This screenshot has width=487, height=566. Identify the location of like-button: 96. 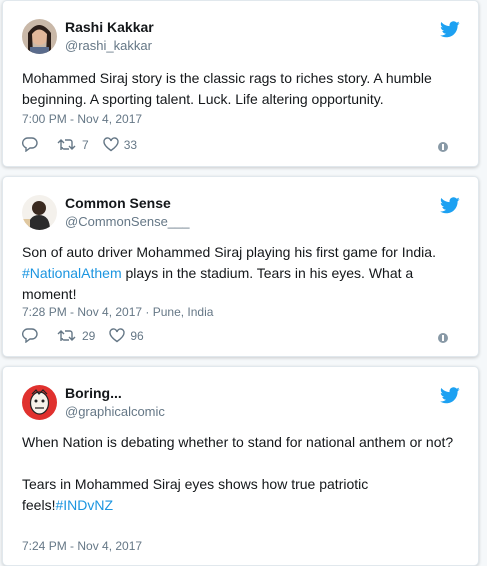
(126, 335).